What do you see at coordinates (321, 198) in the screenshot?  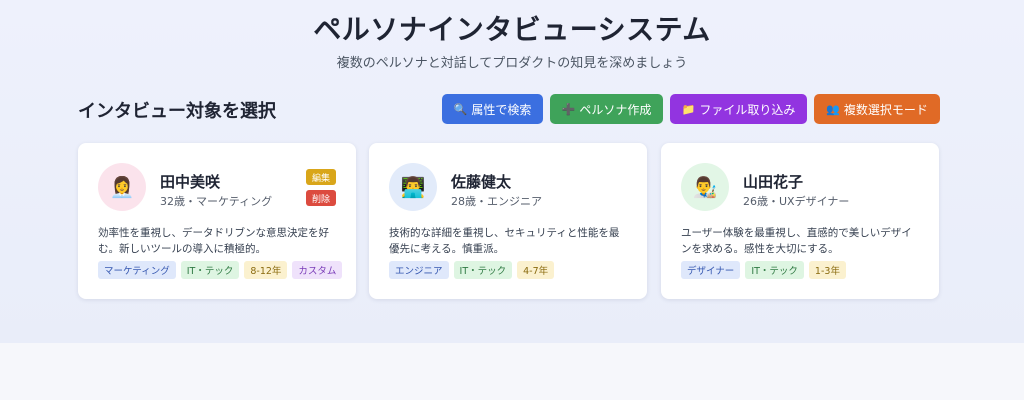 I see `delete-button: 削除` at bounding box center [321, 198].